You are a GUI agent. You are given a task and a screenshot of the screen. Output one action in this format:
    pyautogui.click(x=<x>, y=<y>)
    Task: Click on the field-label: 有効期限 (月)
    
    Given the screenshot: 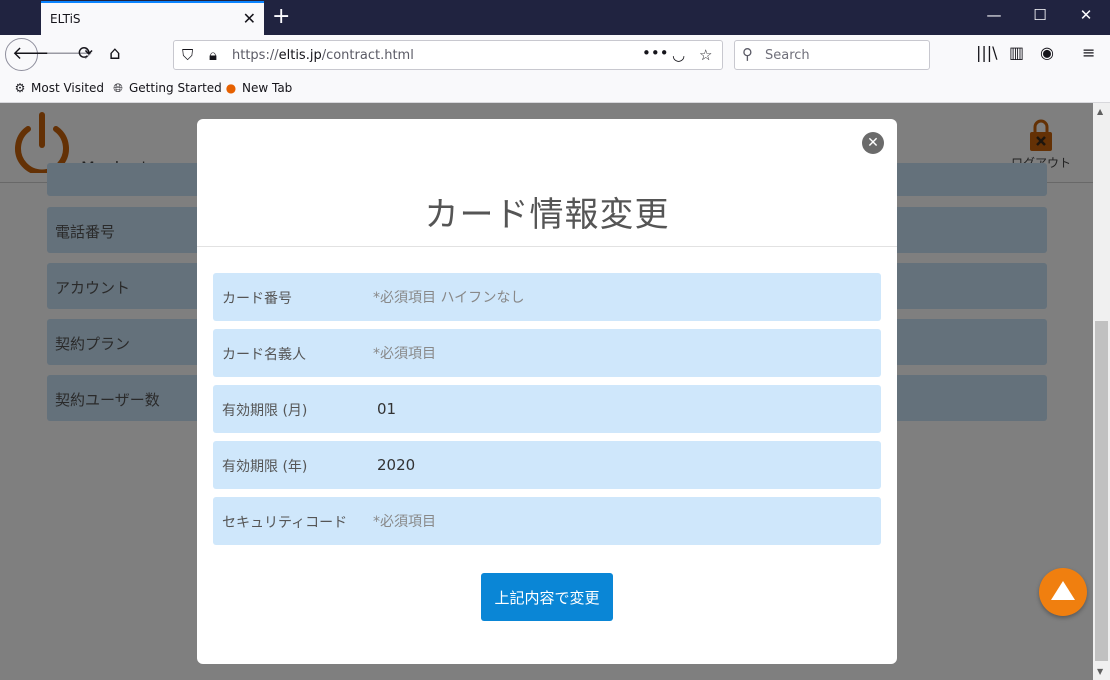 What is the action you would take?
    pyautogui.click(x=265, y=411)
    